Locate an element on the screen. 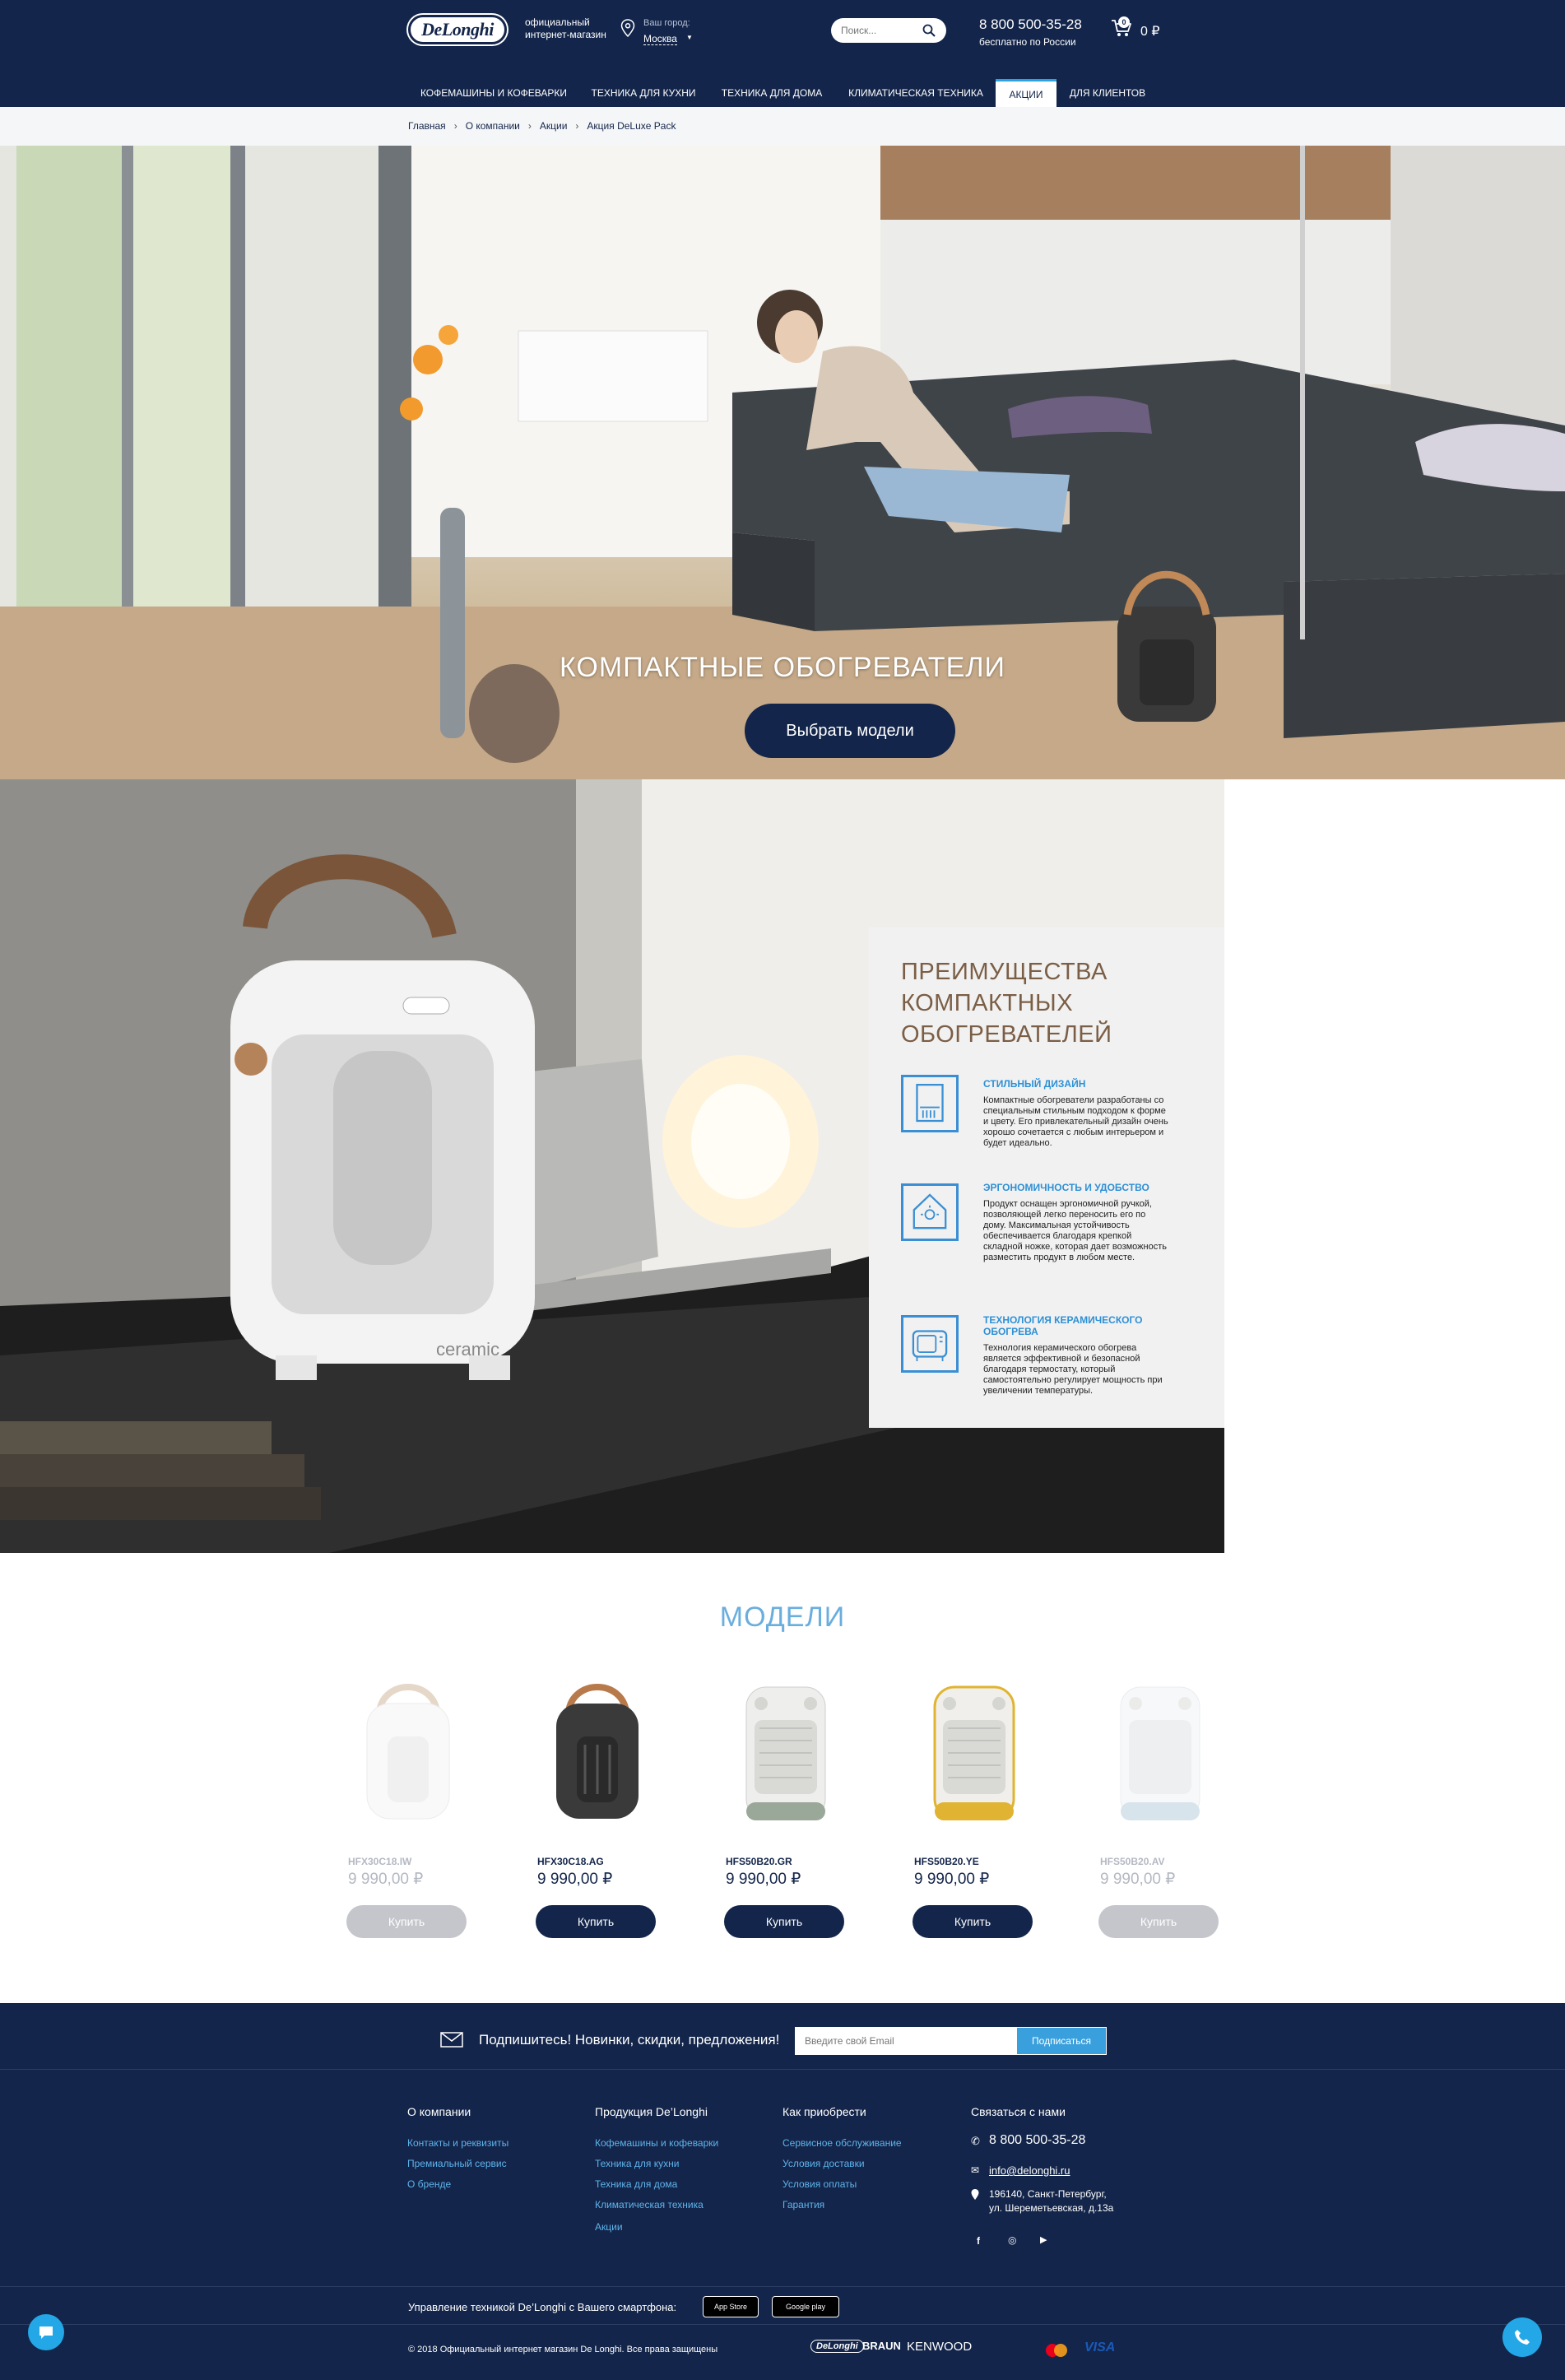 This screenshot has height=2380, width=1565. product-name: HFS50B20.AV is located at coordinates (1132, 1861).